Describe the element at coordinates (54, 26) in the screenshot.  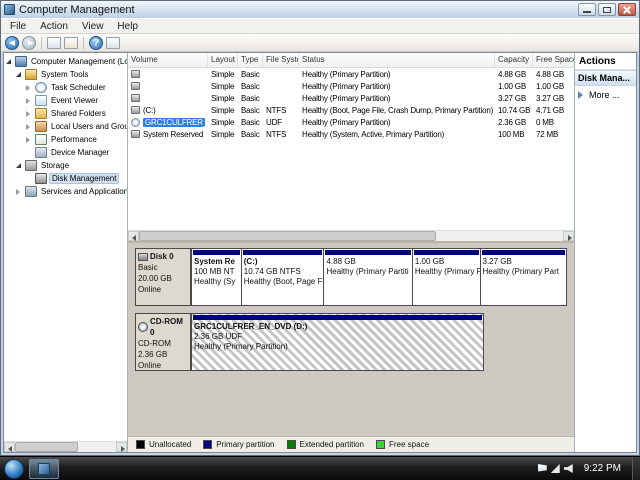
I see `menu-action: Action` at that location.